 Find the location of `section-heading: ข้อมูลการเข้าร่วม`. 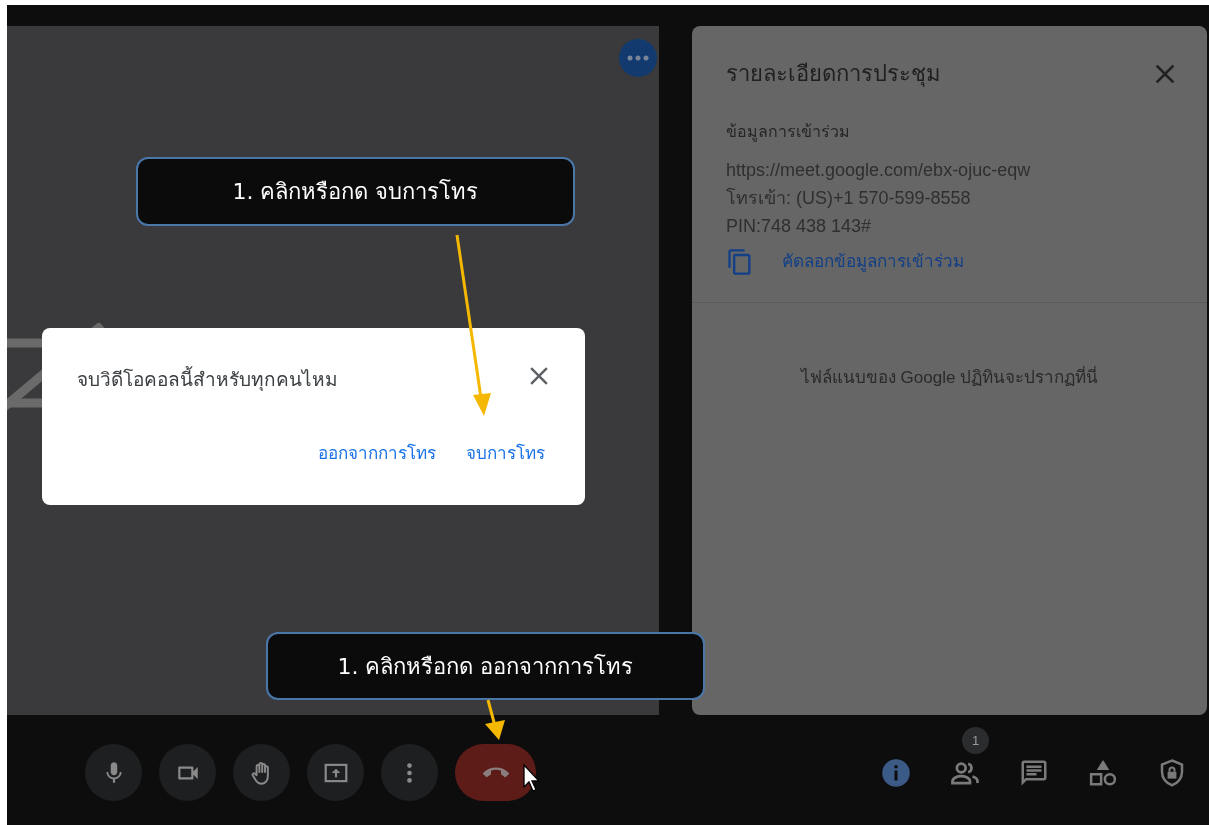

section-heading: ข้อมูลการเข้าร่วม is located at coordinates (788, 133).